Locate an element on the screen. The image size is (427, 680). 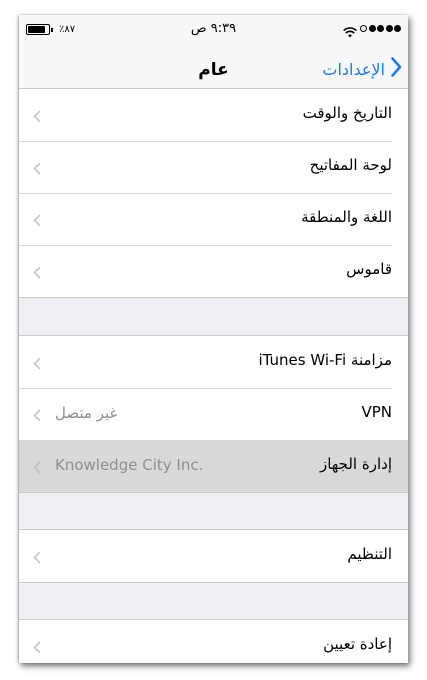
row-label: قاموس is located at coordinates (369, 269).